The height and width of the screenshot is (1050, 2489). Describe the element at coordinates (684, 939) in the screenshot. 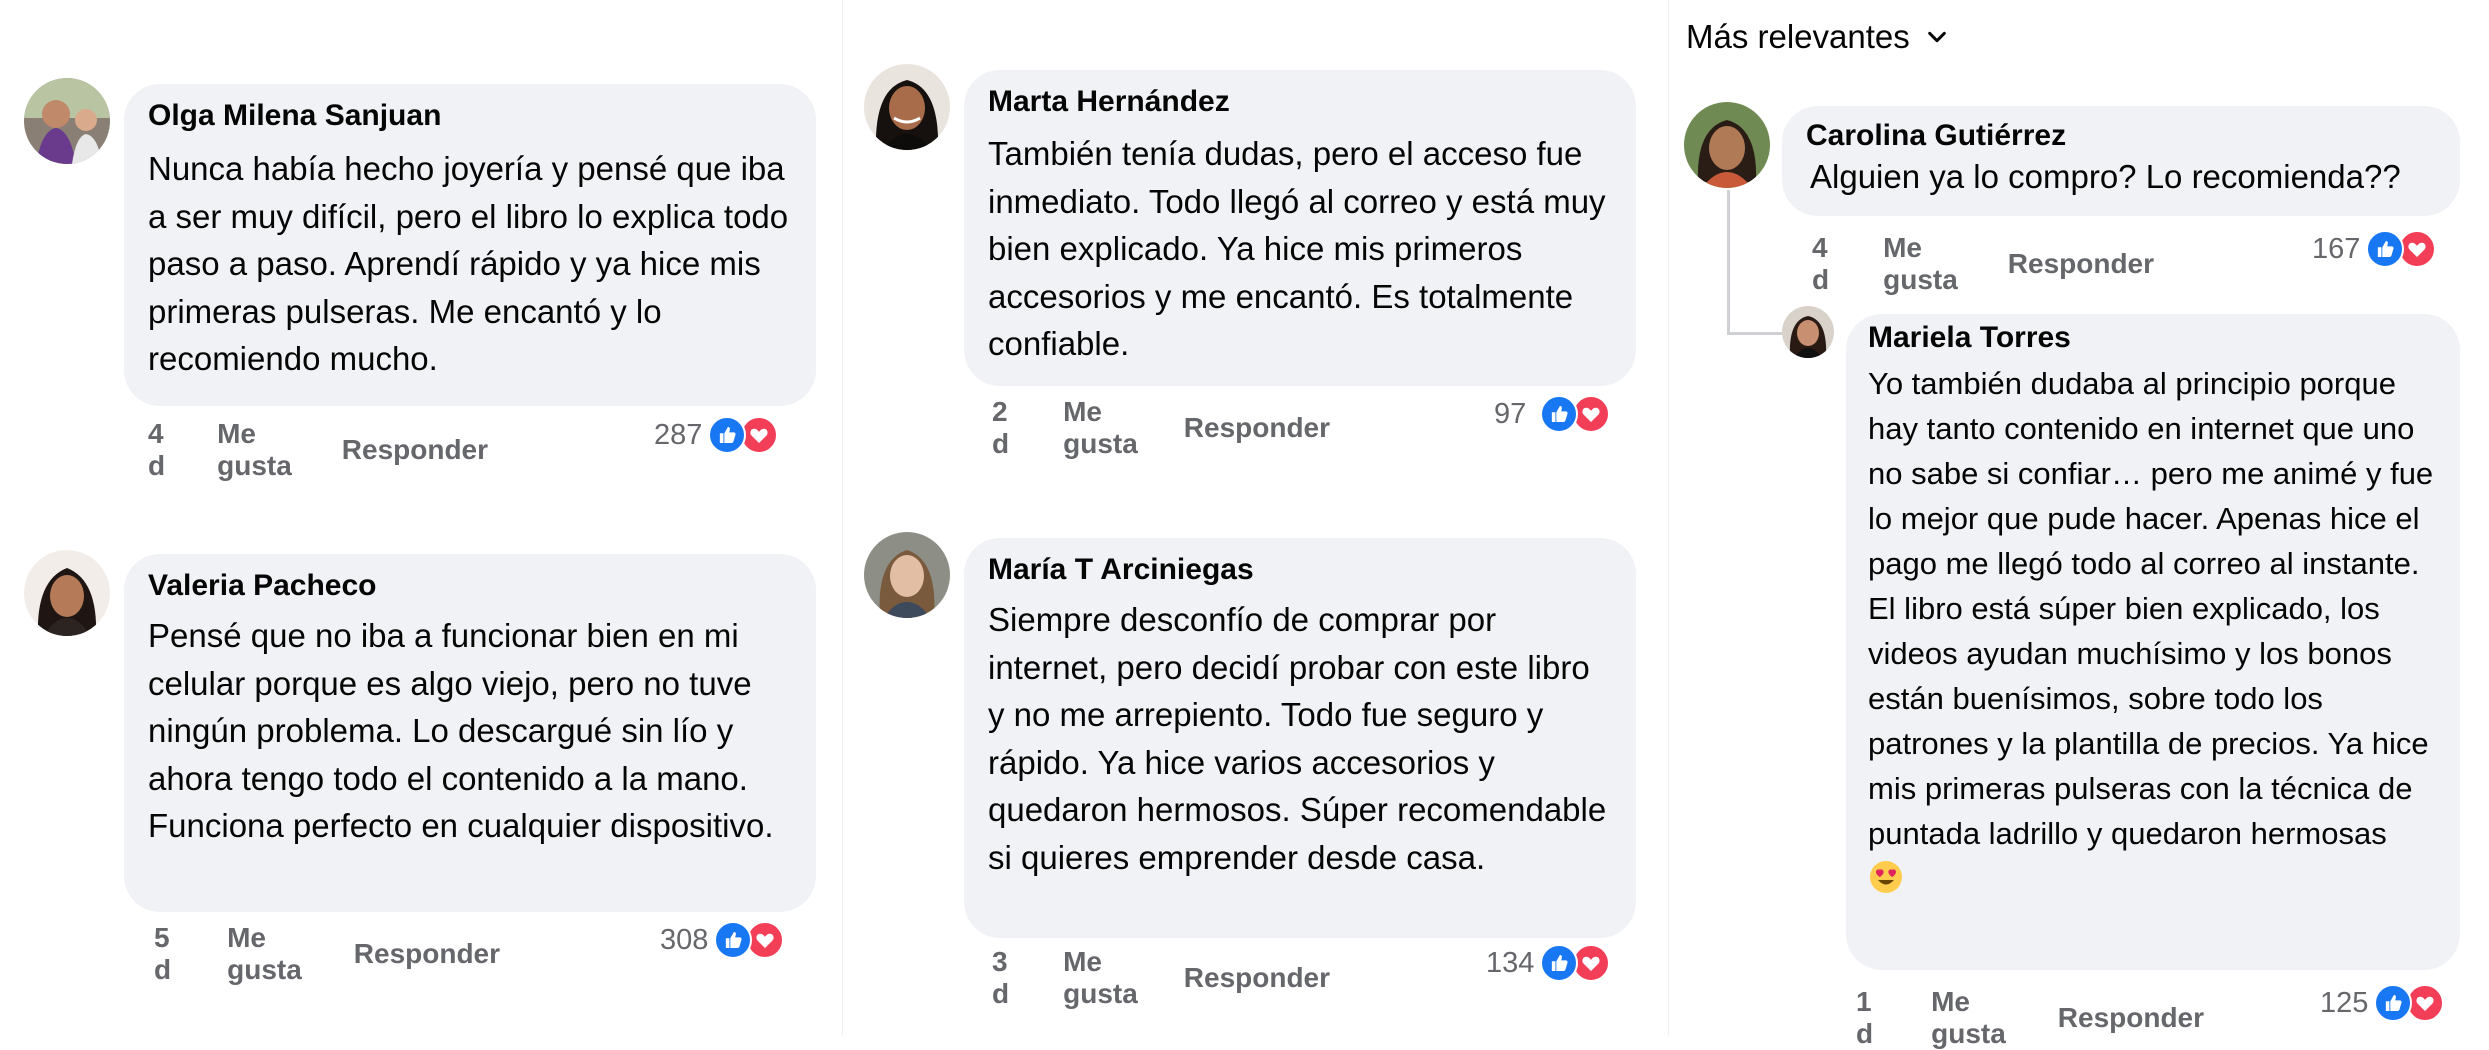

I see `reaction-count: 308` at that location.